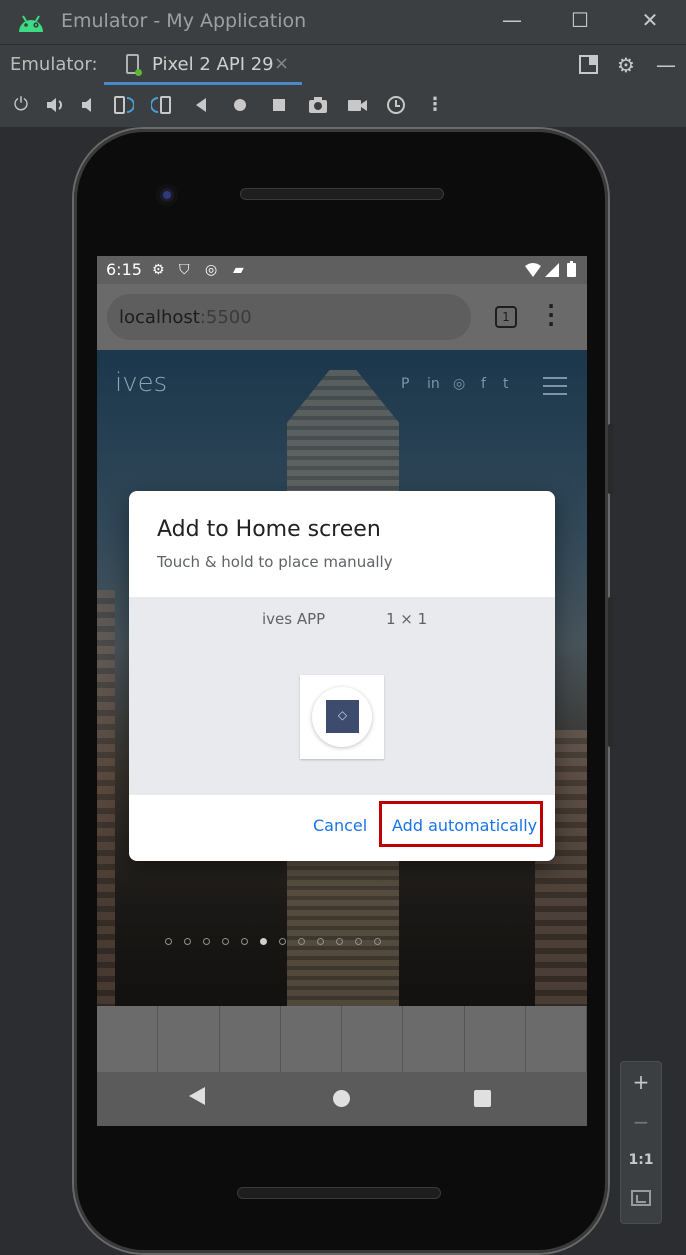  I want to click on screenshot-icon, so click(318, 105).